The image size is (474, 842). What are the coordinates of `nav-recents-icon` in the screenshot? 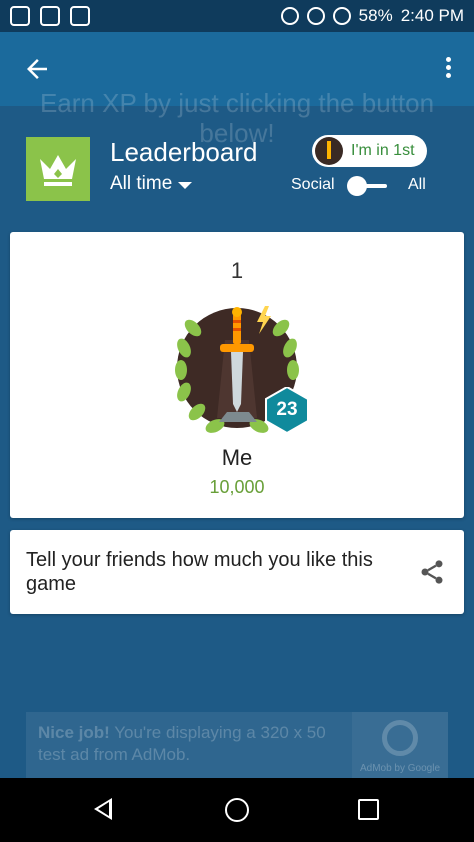 It's located at (368, 809).